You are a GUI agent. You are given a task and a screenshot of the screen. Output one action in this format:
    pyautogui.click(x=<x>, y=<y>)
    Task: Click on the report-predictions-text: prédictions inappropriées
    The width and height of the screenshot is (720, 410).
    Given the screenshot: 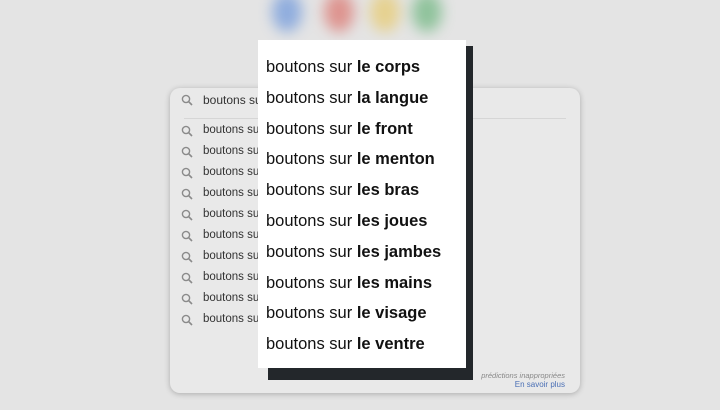 What is the action you would take?
    pyautogui.click(x=523, y=375)
    